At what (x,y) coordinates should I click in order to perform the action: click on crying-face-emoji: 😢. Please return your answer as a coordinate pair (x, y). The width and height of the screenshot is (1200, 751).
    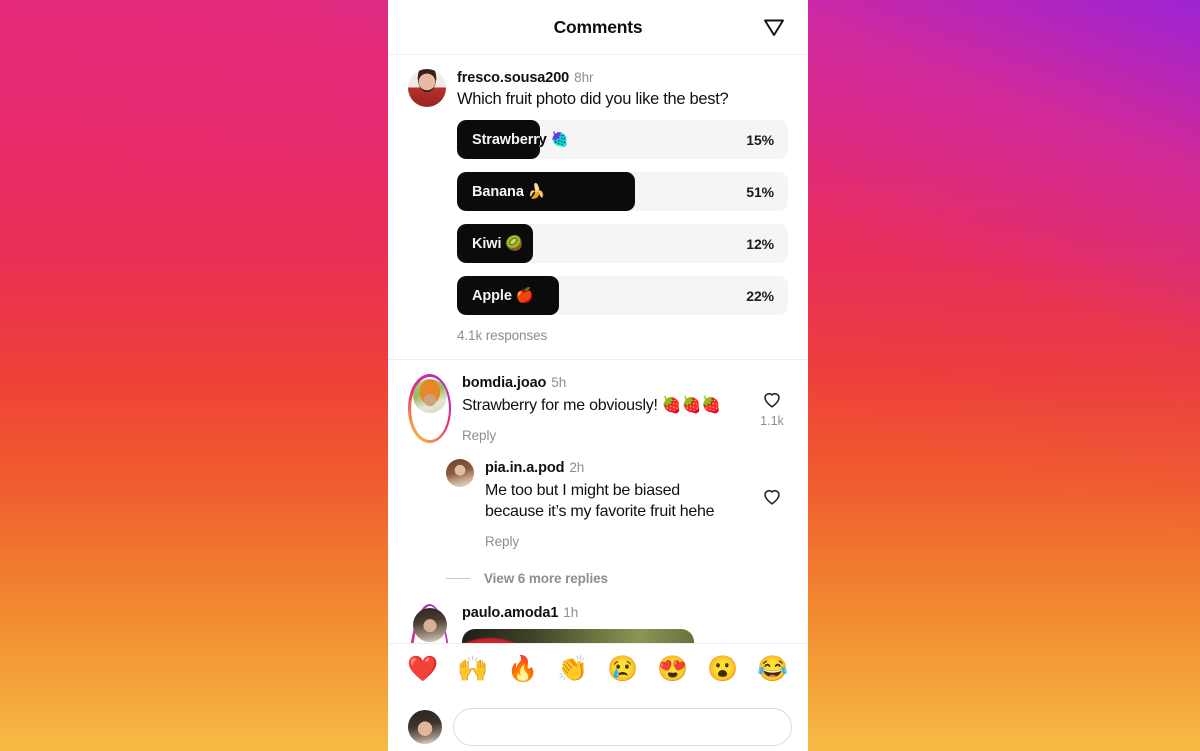
    Looking at the image, I should click on (622, 669).